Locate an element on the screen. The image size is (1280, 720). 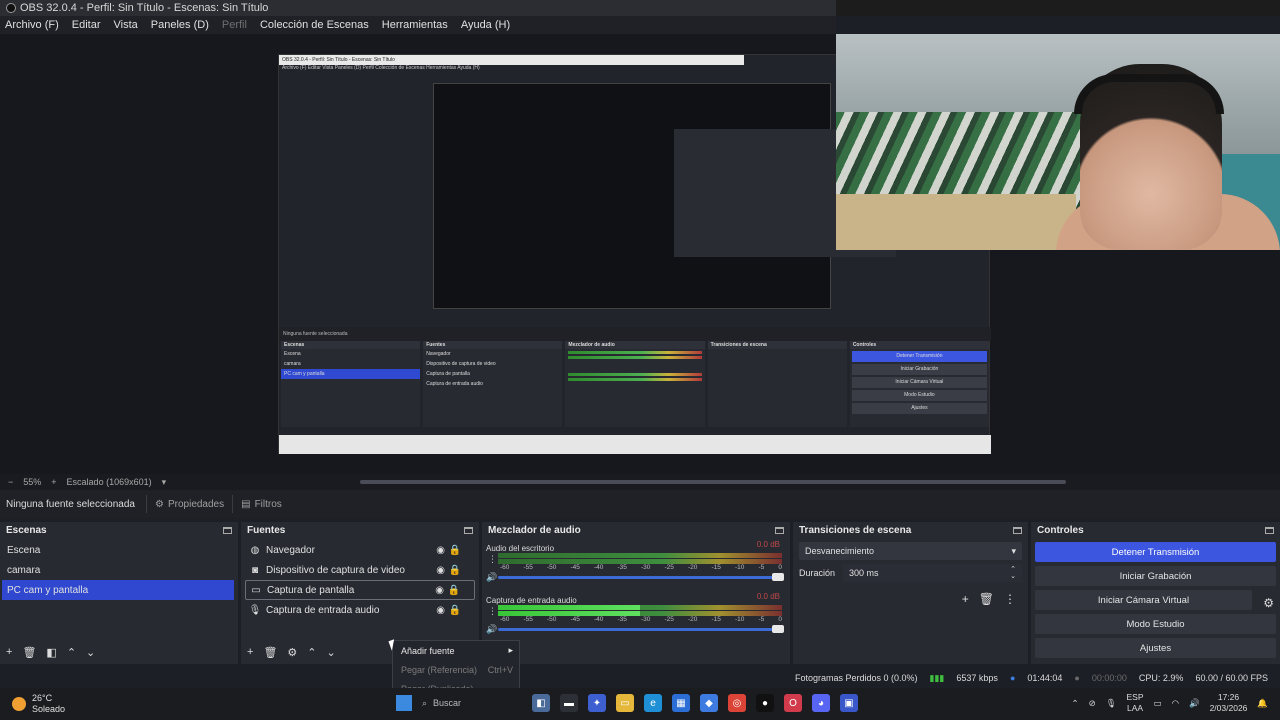
app-icon: ◆ is located at coordinates (709, 703).